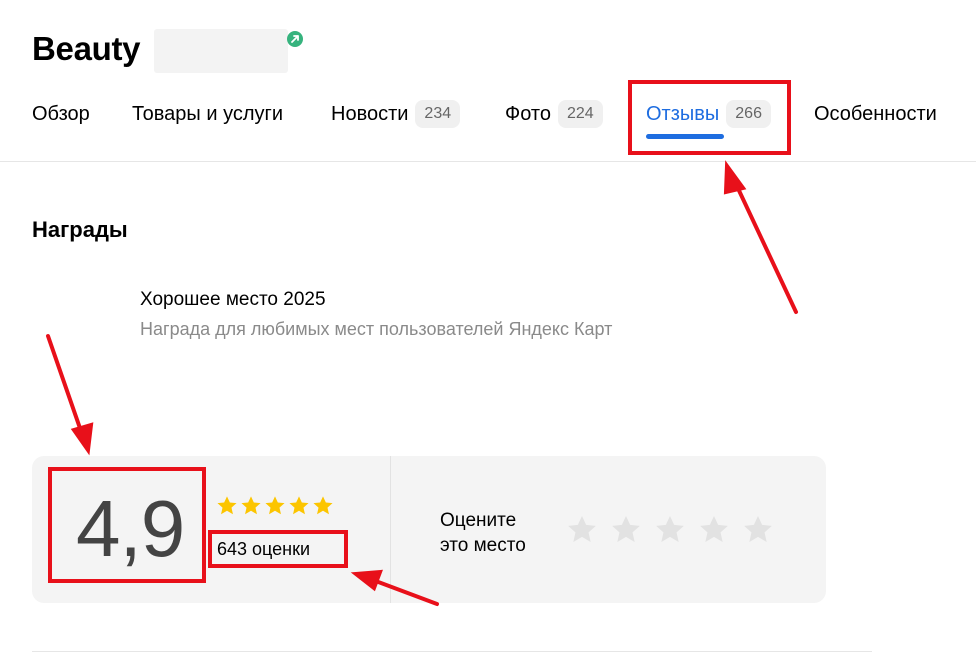  I want to click on rate-prompt: Оцените это место, so click(483, 533).